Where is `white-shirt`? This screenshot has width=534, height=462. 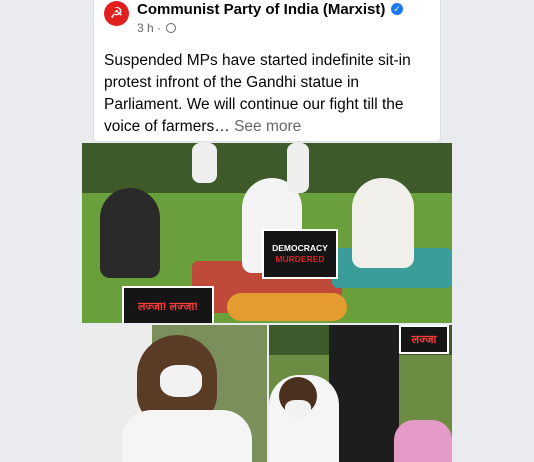 white-shirt is located at coordinates (187, 436).